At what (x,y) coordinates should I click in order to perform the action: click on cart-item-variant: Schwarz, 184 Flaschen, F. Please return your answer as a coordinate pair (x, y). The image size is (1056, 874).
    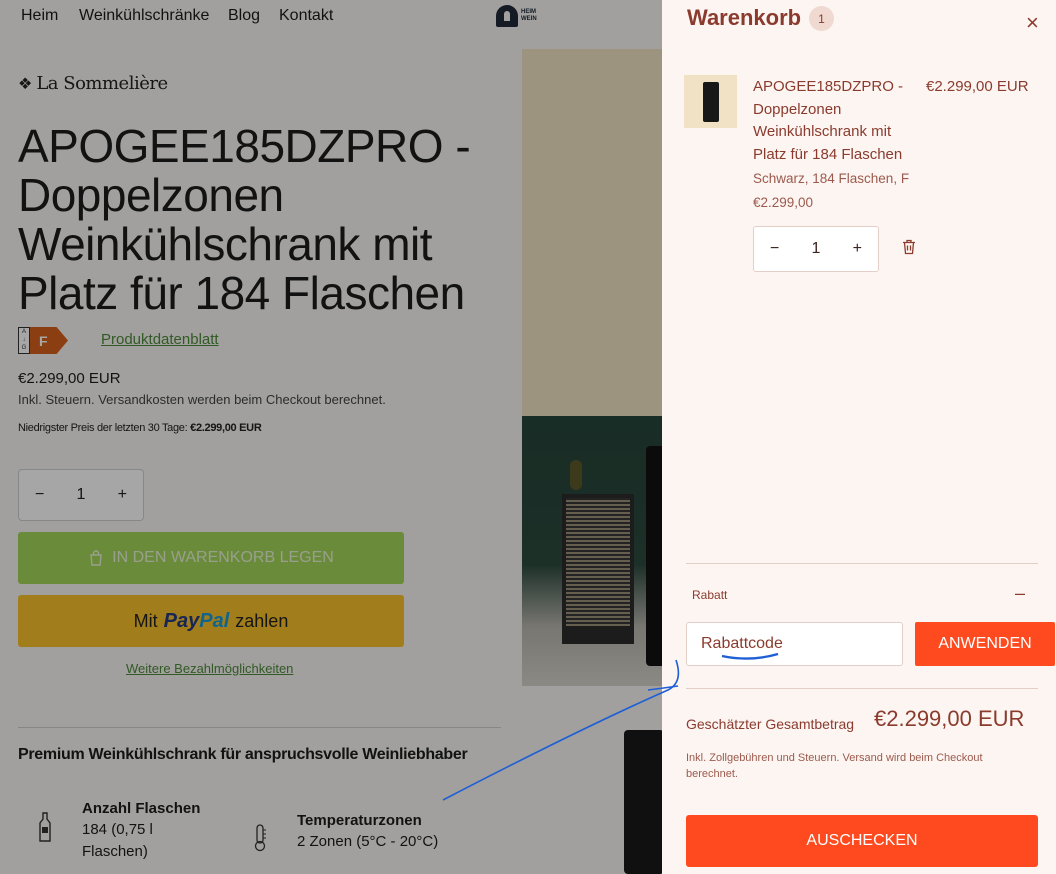
    Looking at the image, I should click on (831, 178).